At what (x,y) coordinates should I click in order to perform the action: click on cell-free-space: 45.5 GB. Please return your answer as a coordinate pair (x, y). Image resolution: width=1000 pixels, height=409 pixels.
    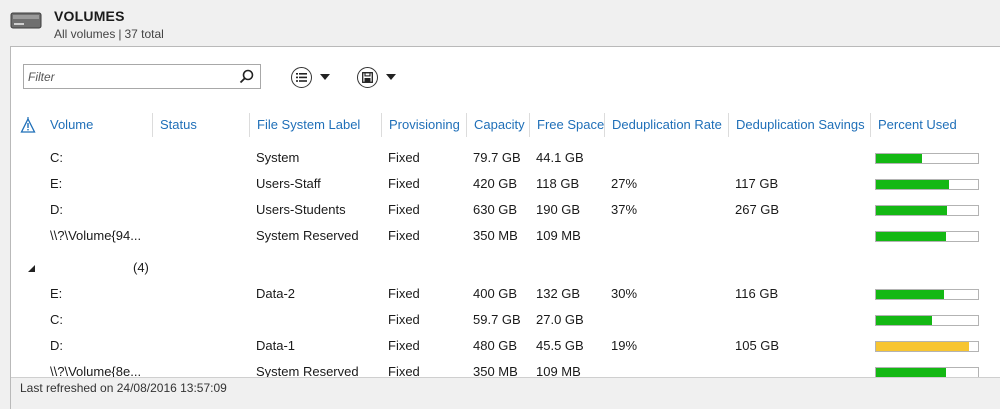
    Looking at the image, I should click on (560, 345).